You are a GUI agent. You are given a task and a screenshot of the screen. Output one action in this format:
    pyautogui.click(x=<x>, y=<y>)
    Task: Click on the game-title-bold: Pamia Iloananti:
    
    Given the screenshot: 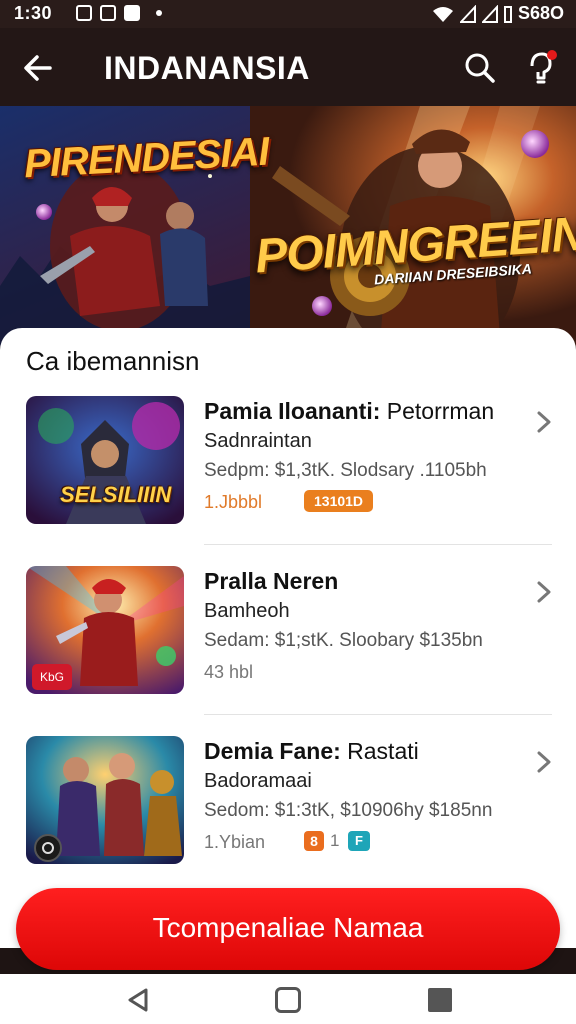 What is the action you would take?
    pyautogui.click(x=292, y=411)
    